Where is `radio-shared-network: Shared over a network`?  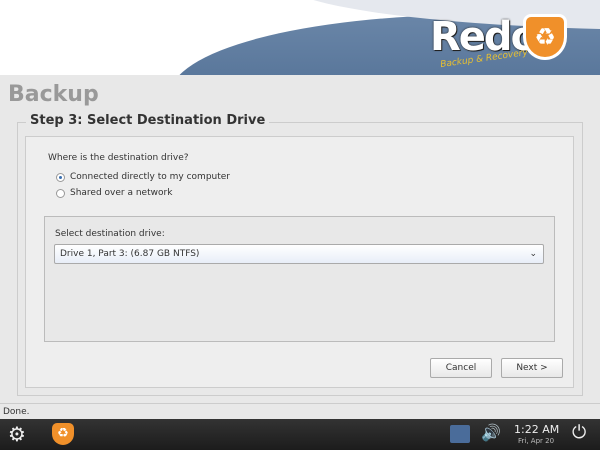
radio-shared-network: Shared over a network is located at coordinates (114, 193).